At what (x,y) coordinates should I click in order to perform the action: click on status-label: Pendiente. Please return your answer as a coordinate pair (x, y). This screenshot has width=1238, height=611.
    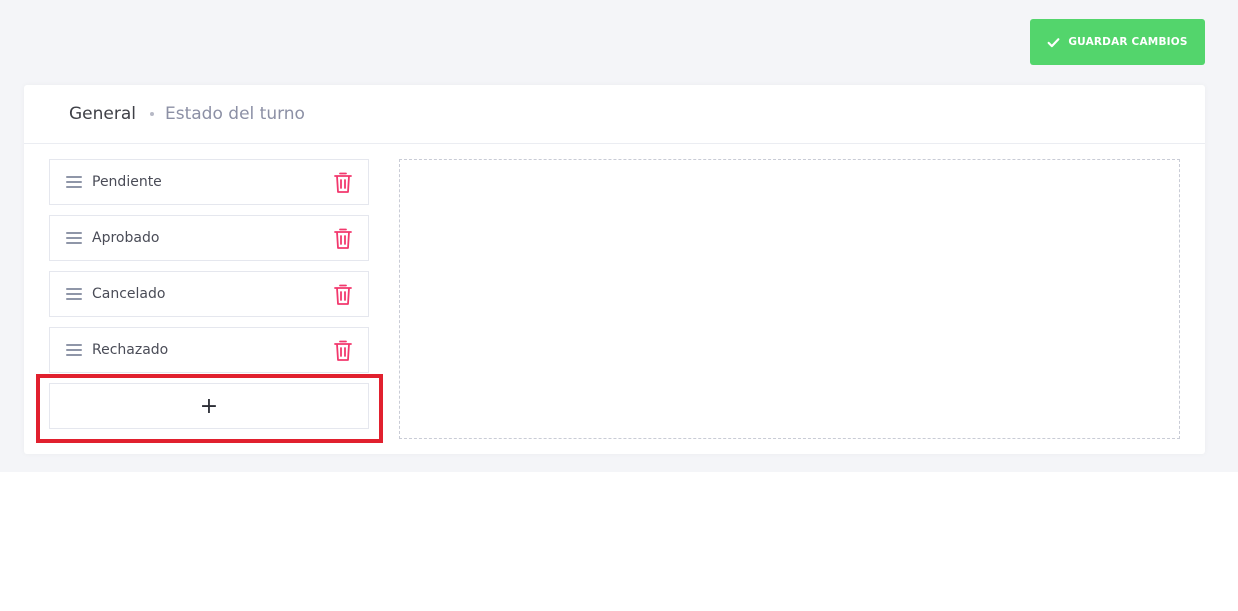
    Looking at the image, I should click on (127, 182).